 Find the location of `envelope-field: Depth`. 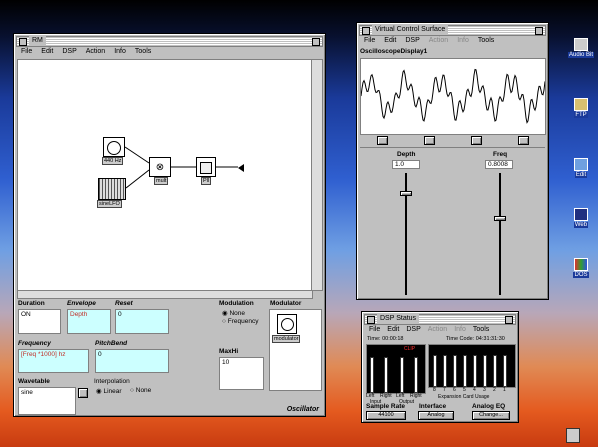

envelope-field: Depth is located at coordinates (89, 321).